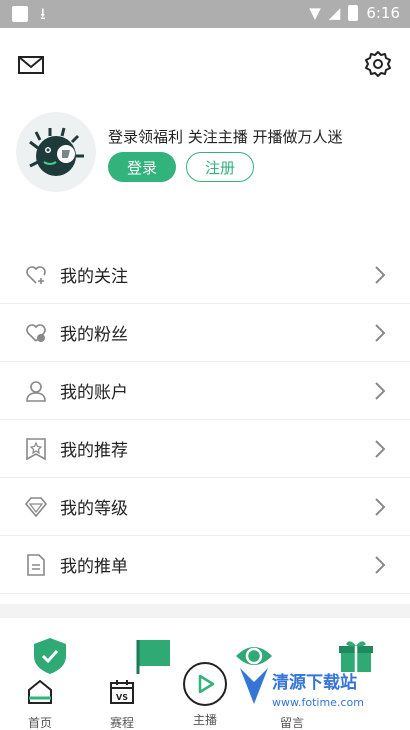 This screenshot has width=410, height=730. Describe the element at coordinates (353, 13) in the screenshot. I see `battery-icon` at that location.